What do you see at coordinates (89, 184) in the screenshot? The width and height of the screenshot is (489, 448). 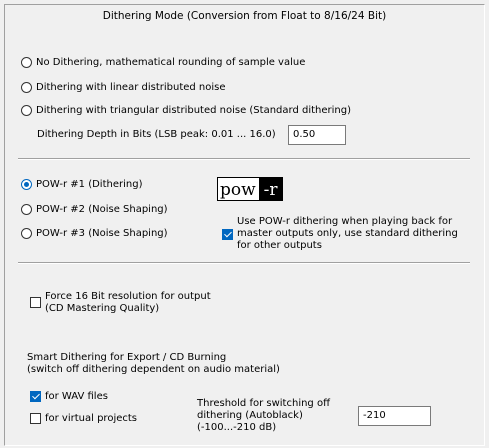 I see `radio-powr-1-label: POW-r #1 (Dithering)` at bounding box center [89, 184].